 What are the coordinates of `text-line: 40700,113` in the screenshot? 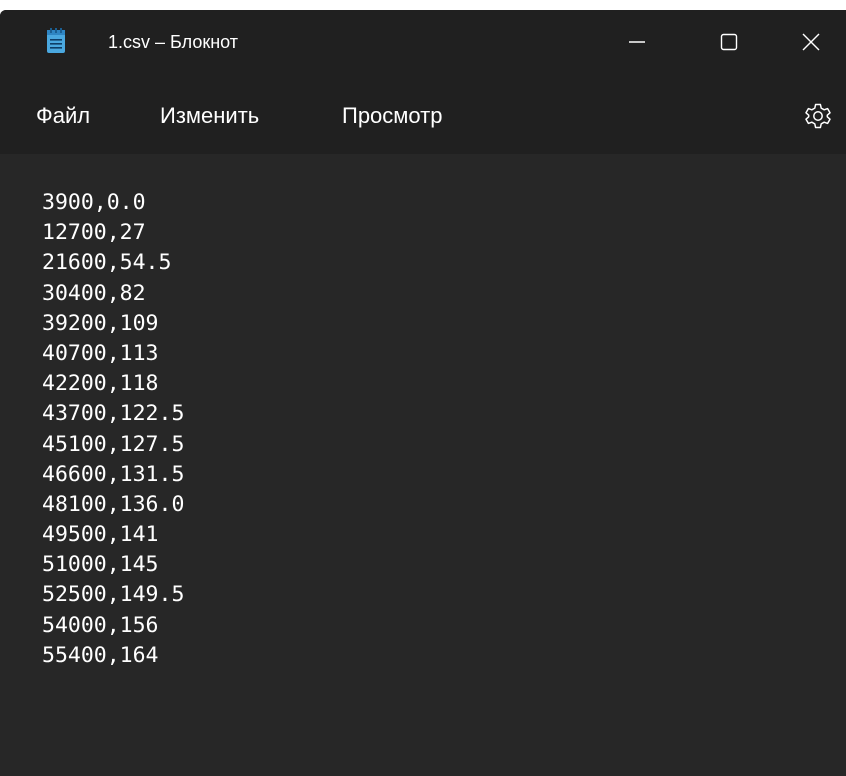 It's located at (100, 353).